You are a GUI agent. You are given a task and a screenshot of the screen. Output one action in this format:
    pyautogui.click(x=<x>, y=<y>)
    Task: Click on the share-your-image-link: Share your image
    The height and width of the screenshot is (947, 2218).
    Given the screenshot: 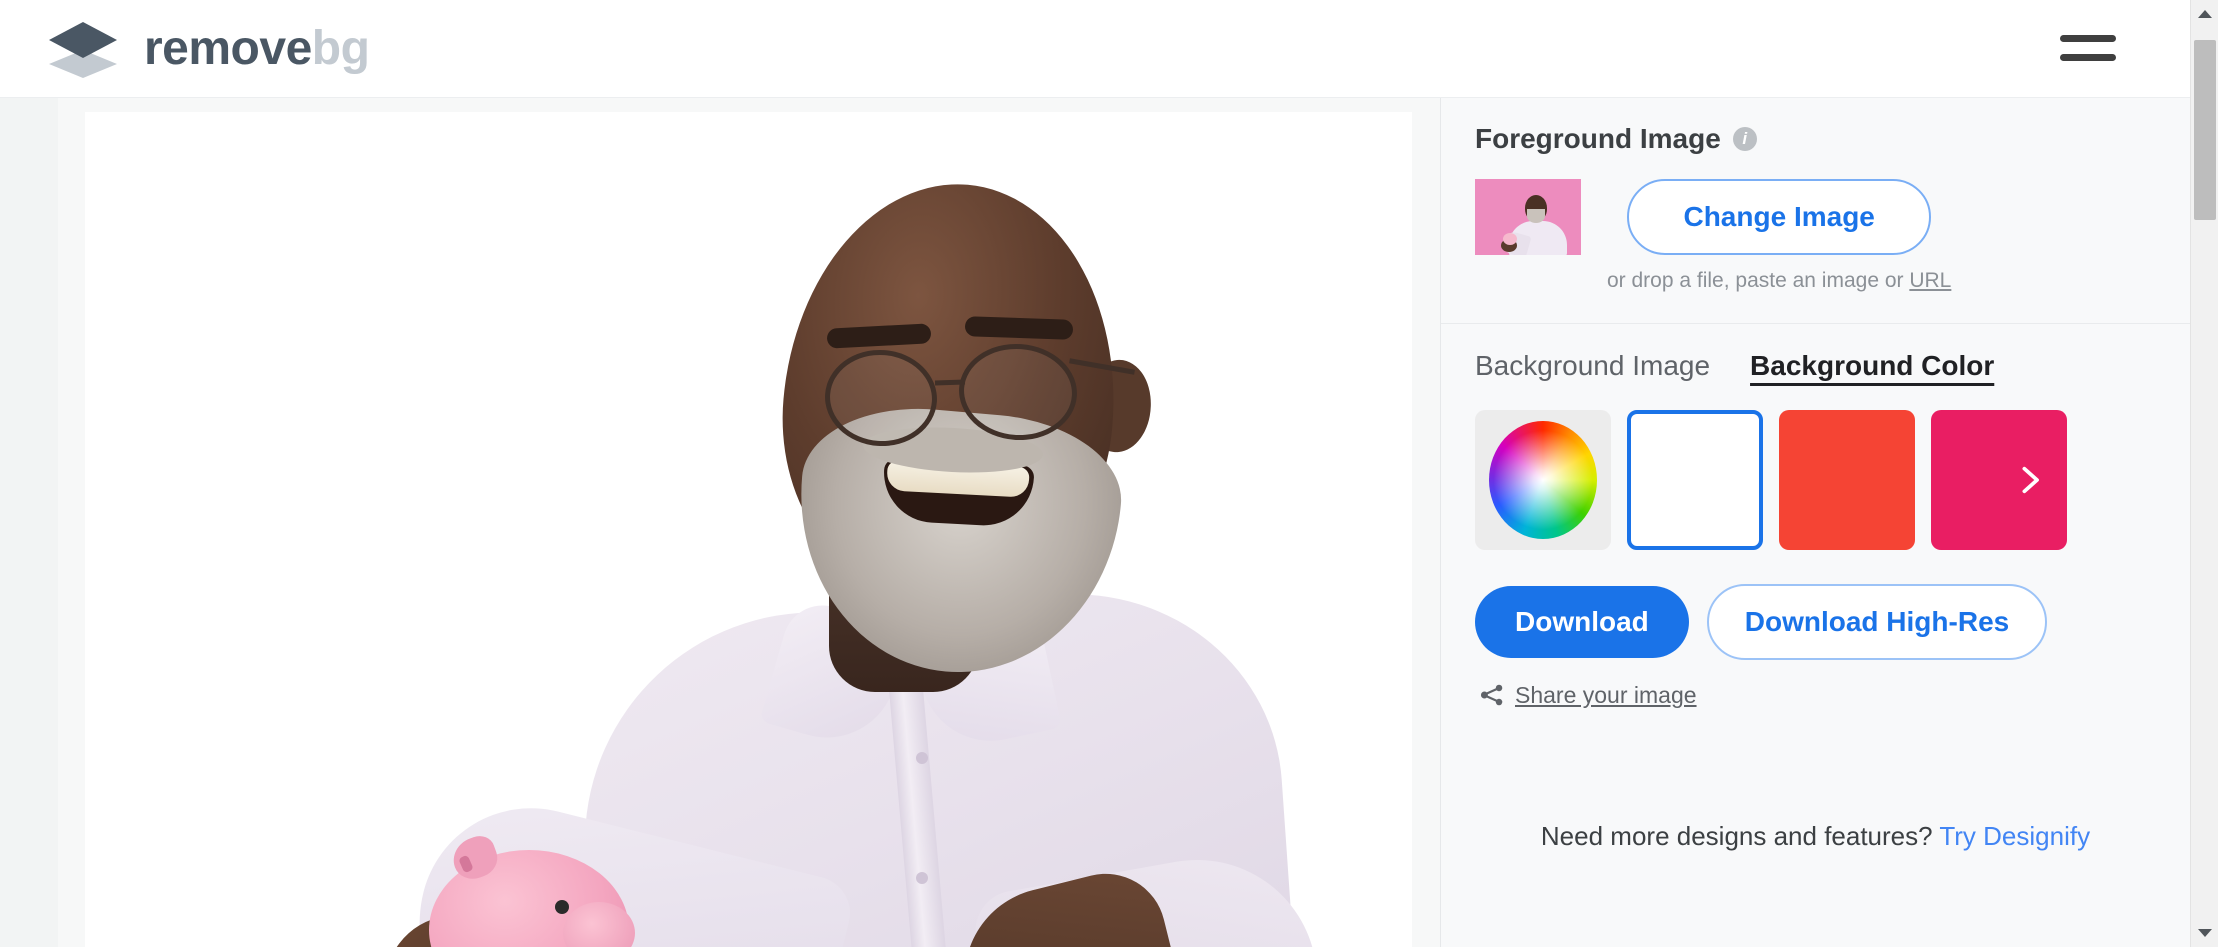 What is the action you would take?
    pyautogui.click(x=1817, y=695)
    